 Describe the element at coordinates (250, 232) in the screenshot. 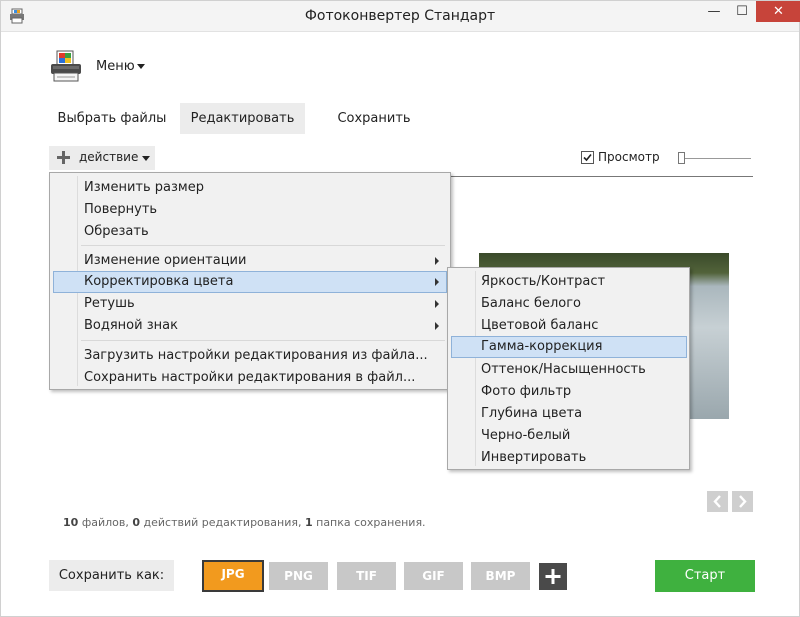

I see `menu-item-crop: Обрезать` at that location.